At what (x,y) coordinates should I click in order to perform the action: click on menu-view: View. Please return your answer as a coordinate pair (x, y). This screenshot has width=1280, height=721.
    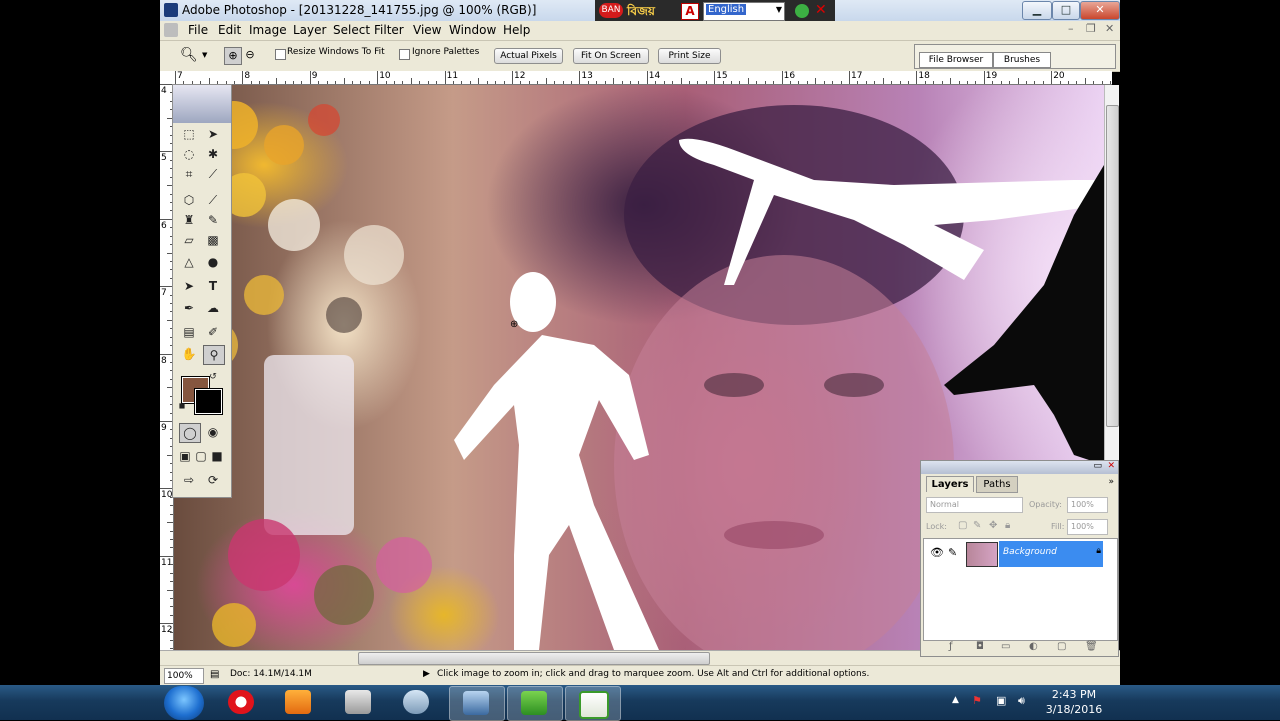
    Looking at the image, I should click on (427, 30).